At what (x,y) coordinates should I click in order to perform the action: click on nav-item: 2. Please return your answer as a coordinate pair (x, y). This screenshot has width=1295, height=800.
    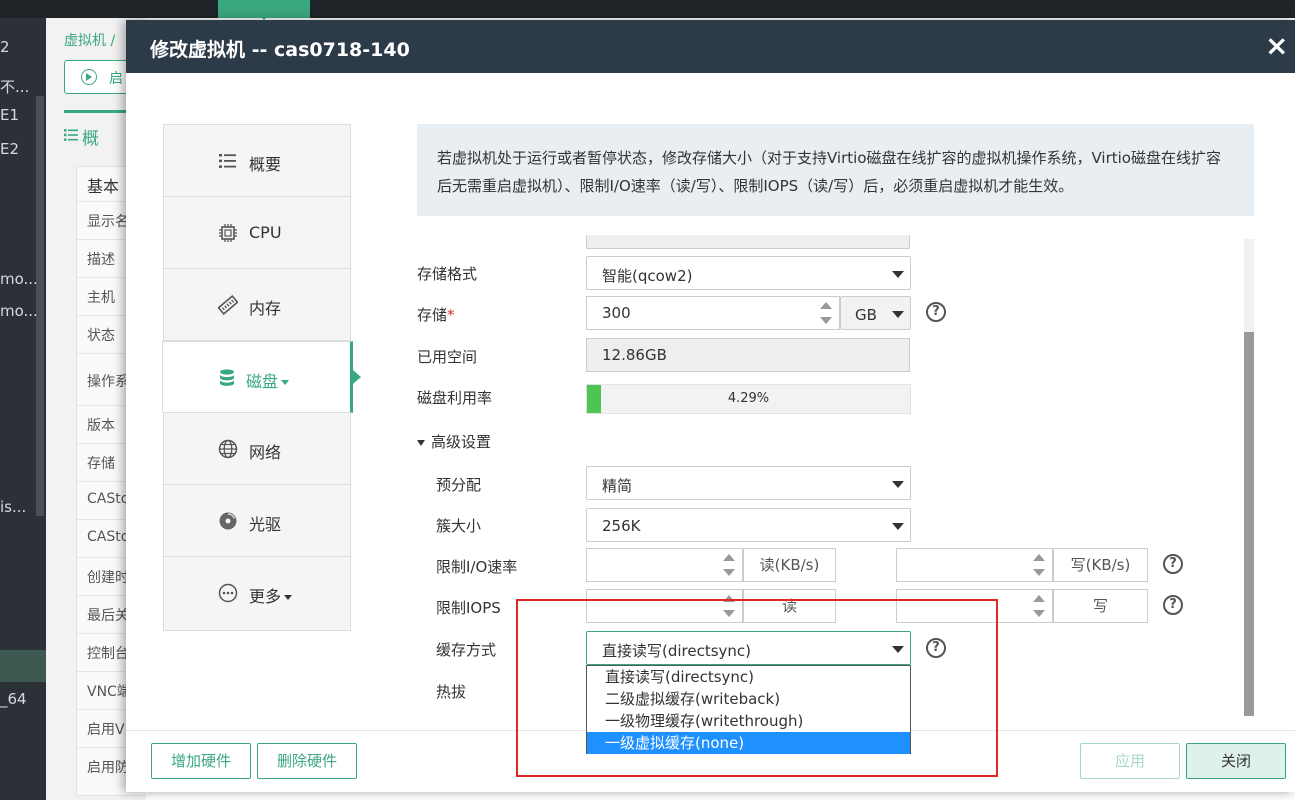
    Looking at the image, I should click on (5, 47).